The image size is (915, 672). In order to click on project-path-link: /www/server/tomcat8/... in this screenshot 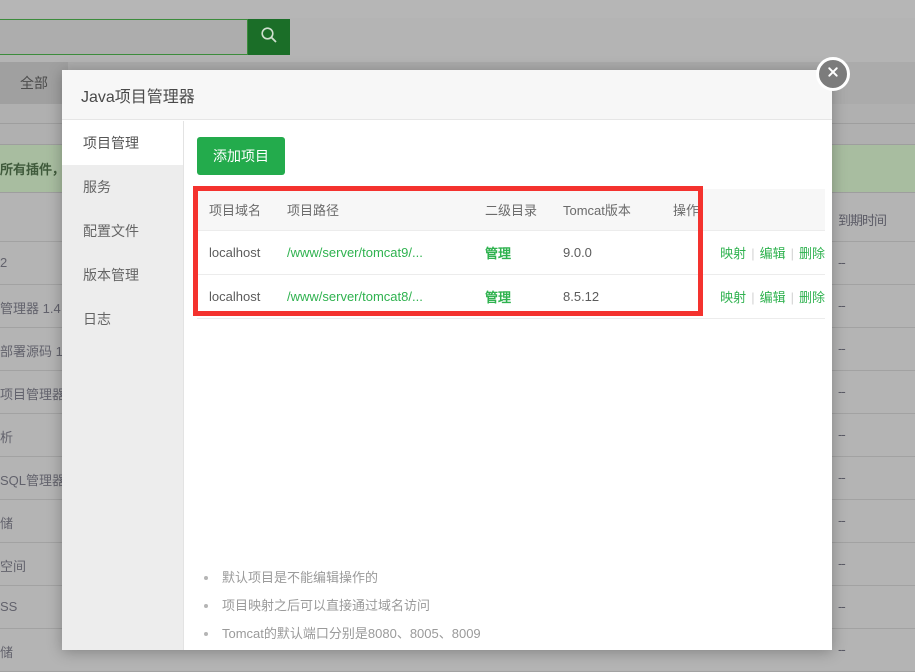, I will do `click(355, 296)`.